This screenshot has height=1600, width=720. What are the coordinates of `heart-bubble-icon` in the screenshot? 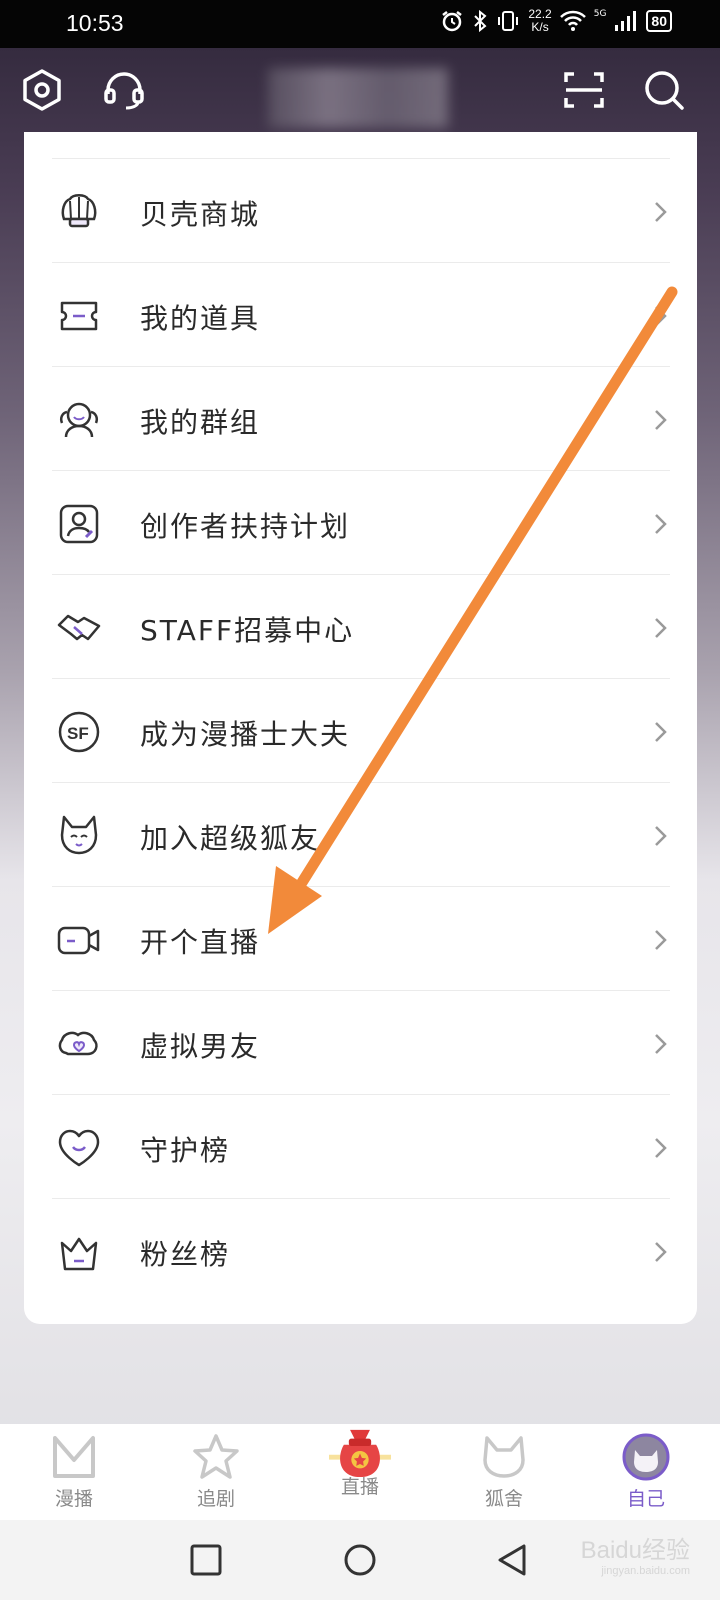 It's located at (78, 1043).